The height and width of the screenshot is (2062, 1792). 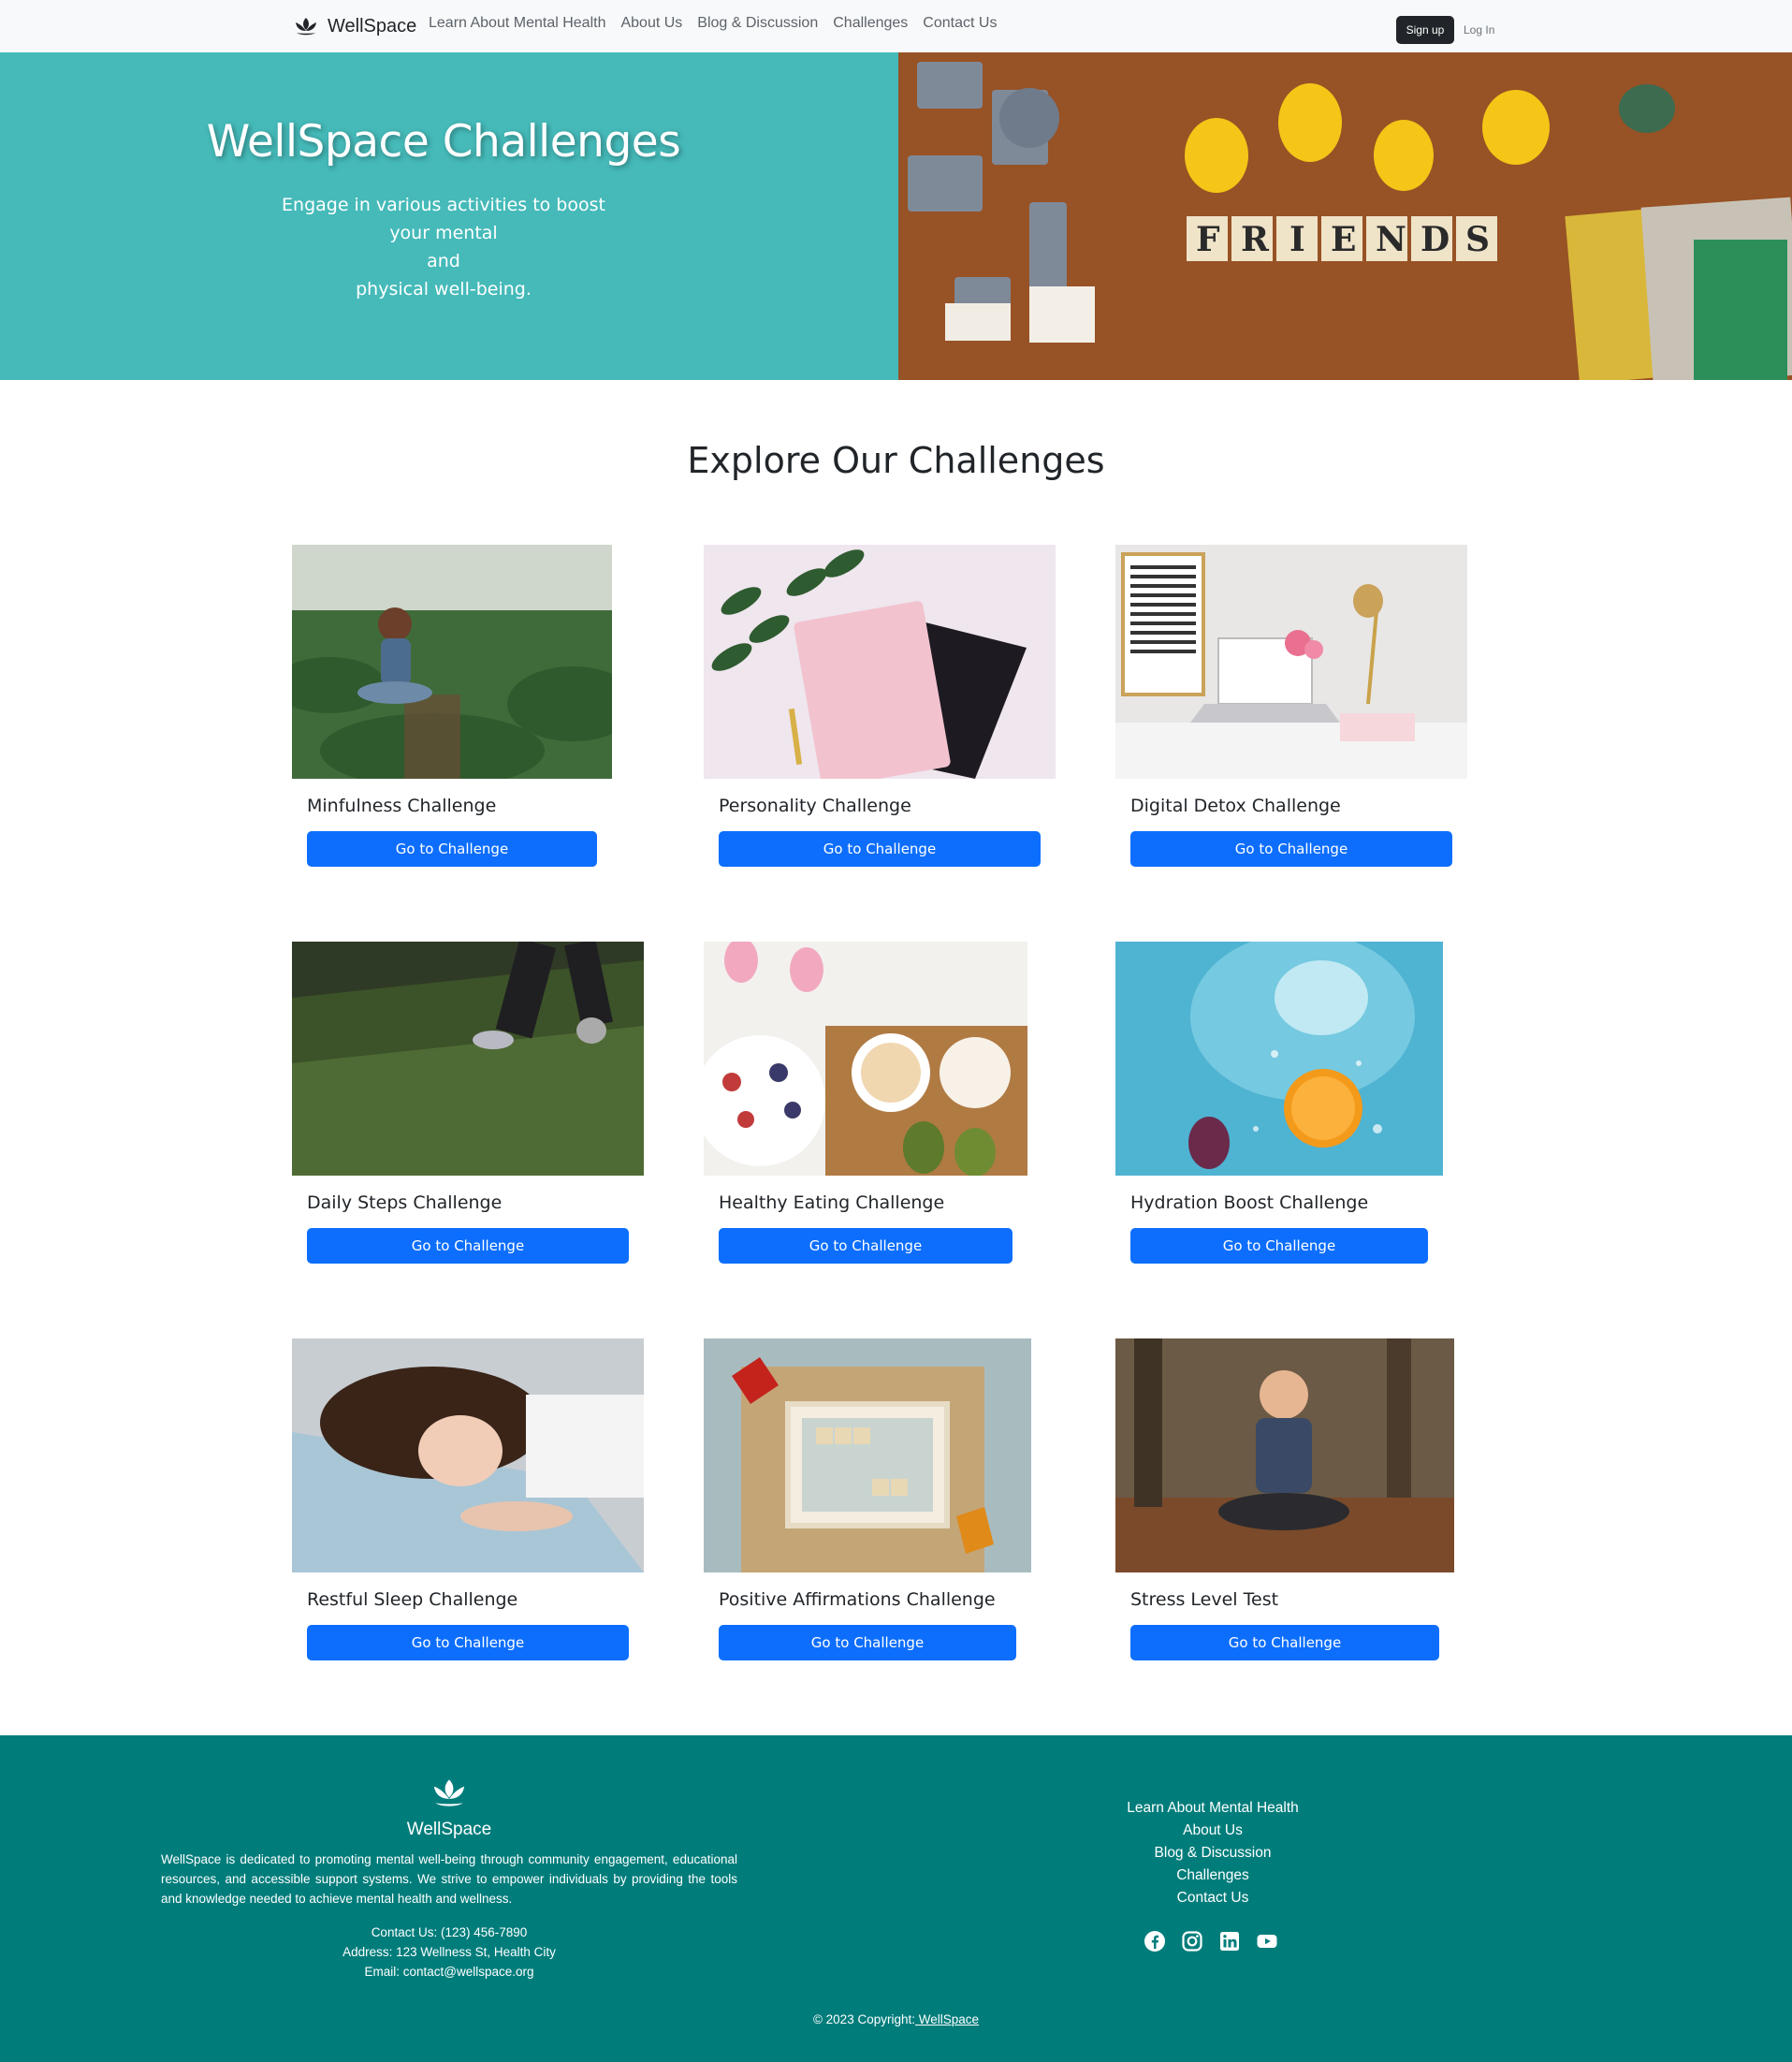 I want to click on footer-link-about-us: About Us, so click(x=1212, y=1831).